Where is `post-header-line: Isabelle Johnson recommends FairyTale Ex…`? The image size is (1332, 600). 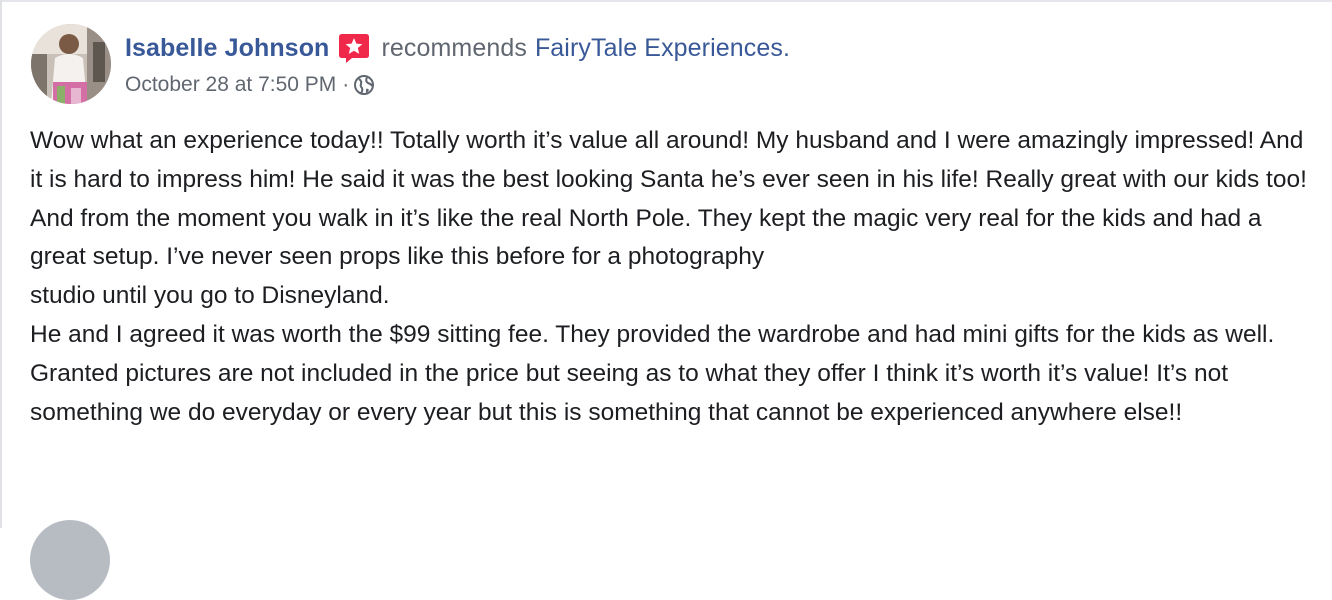 post-header-line: Isabelle Johnson recommends FairyTale Ex… is located at coordinates (457, 48).